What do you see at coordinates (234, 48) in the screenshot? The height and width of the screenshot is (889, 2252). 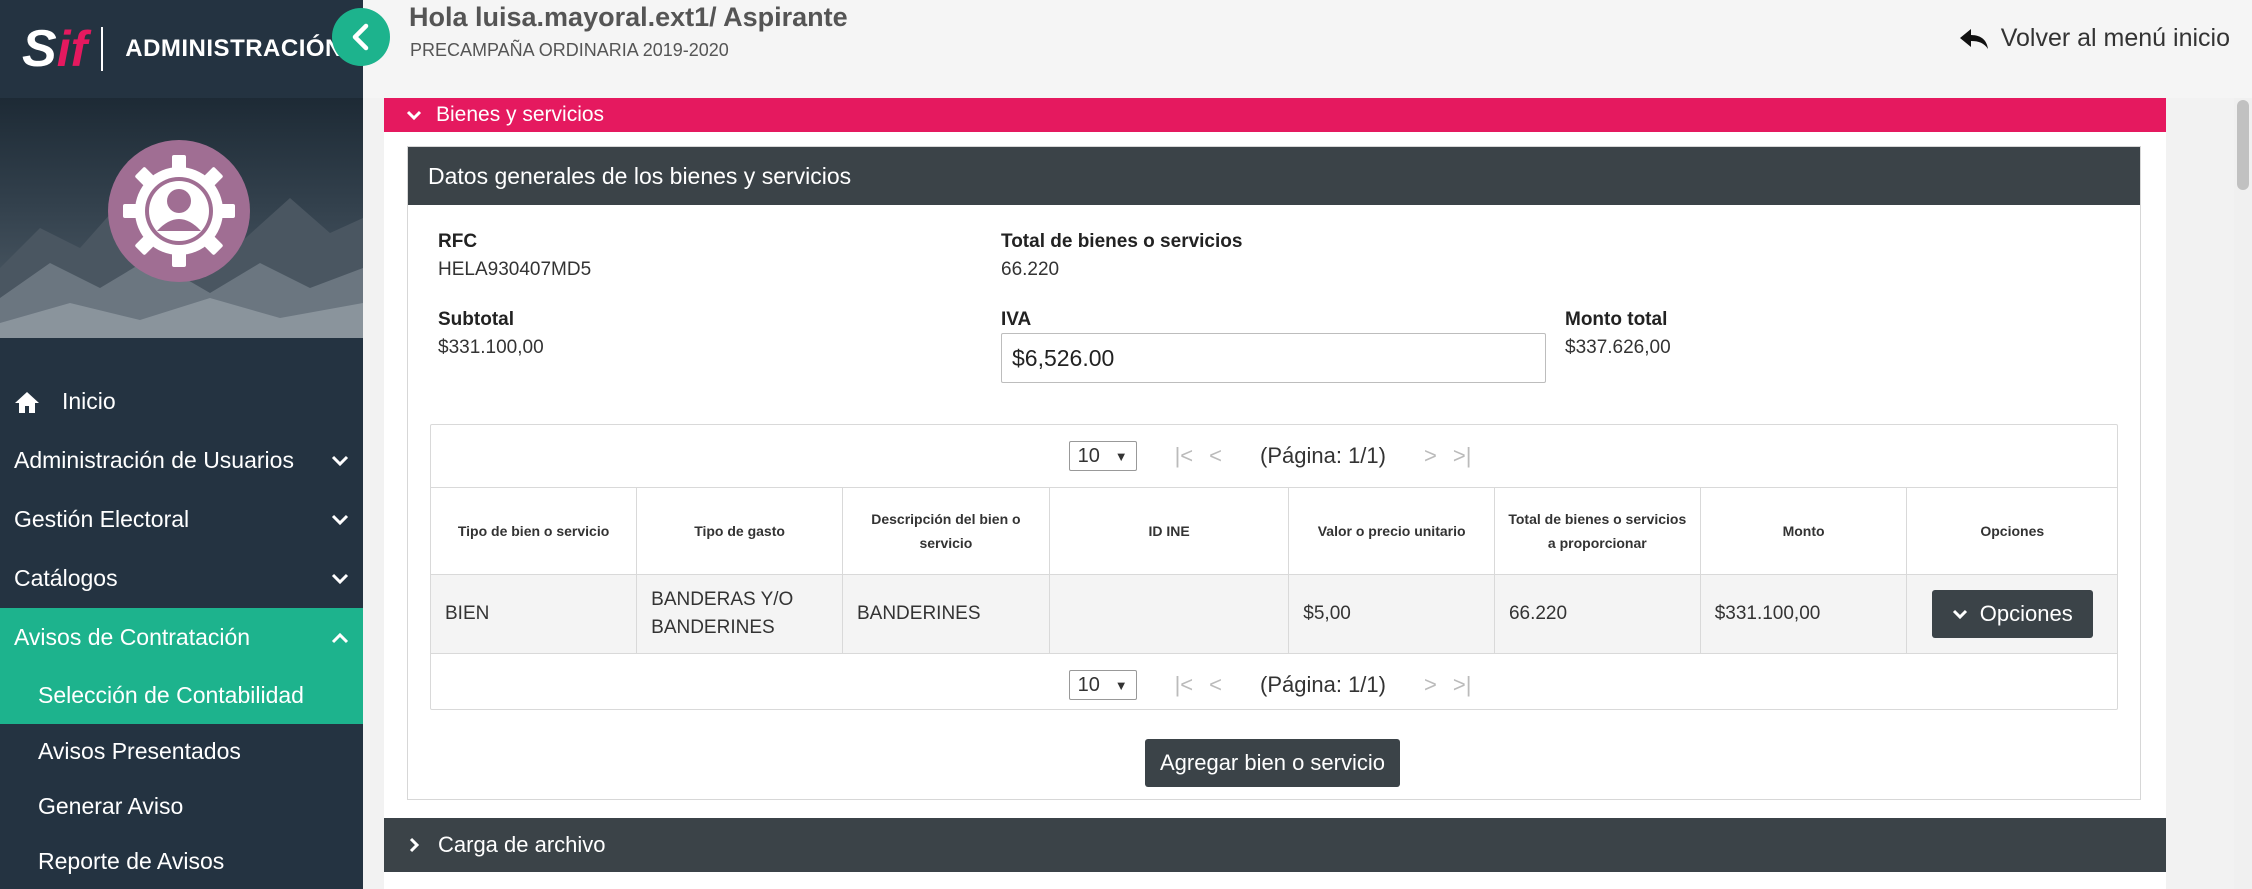 I see `sidebar-title: ADMINISTRACIÓN` at bounding box center [234, 48].